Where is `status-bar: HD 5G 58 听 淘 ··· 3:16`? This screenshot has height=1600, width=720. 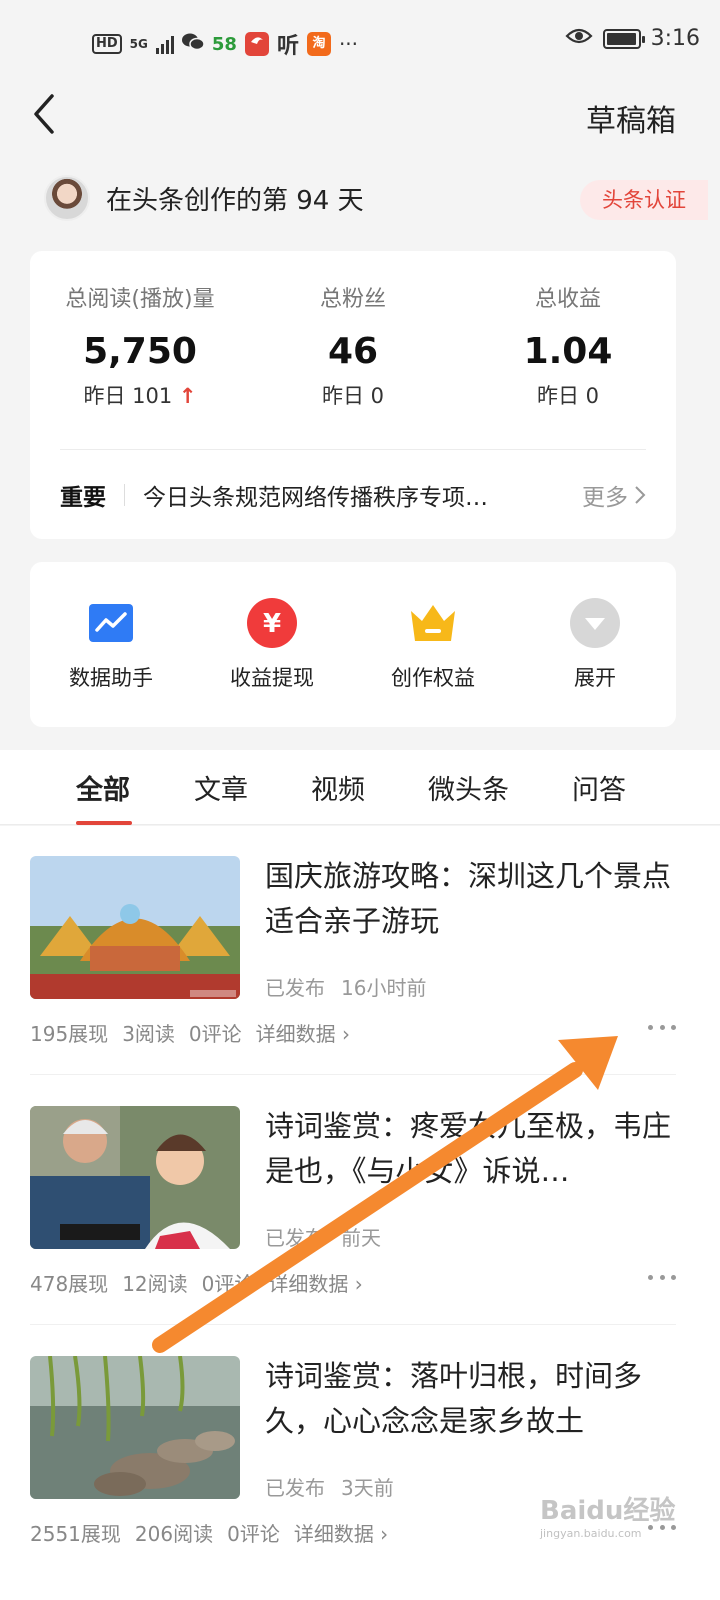
status-bar: HD 5G 58 听 淘 ··· 3:16 is located at coordinates (360, 44).